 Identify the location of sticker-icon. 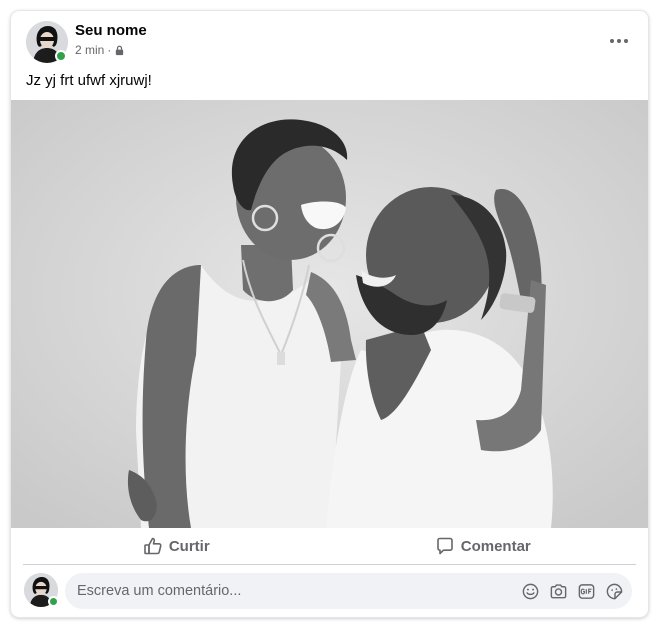
(614, 591).